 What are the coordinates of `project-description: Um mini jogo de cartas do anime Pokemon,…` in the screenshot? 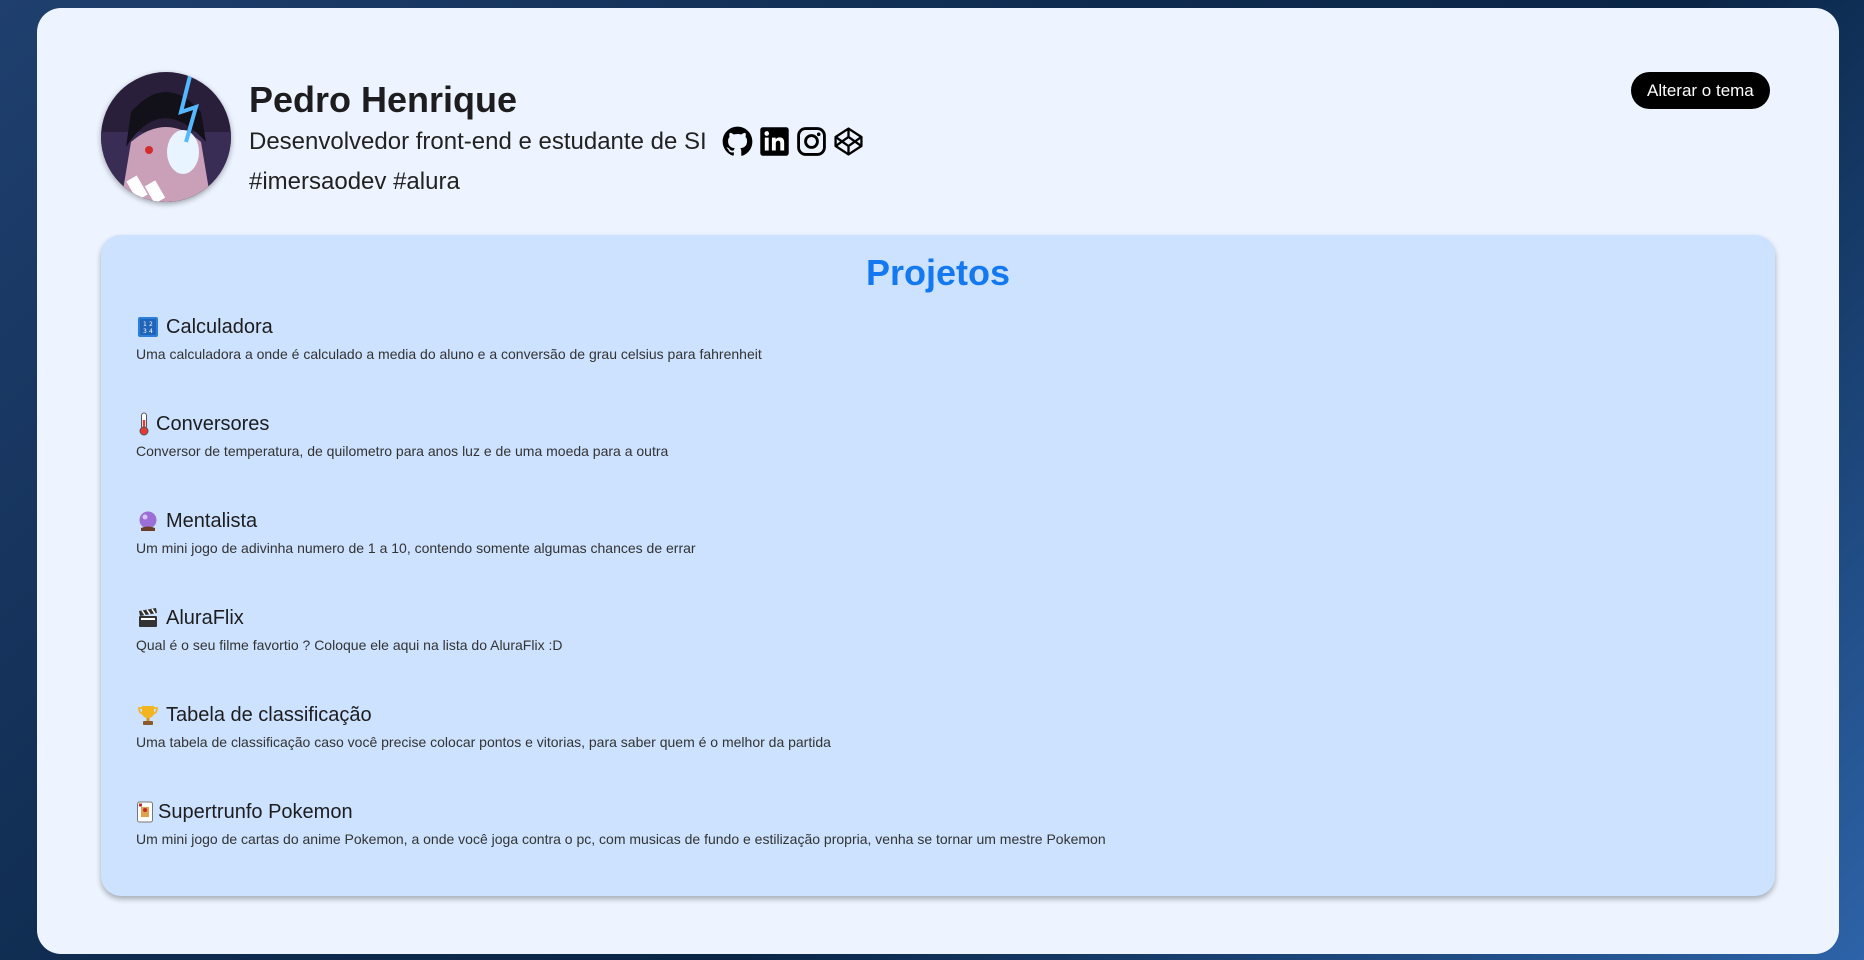 It's located at (621, 839).